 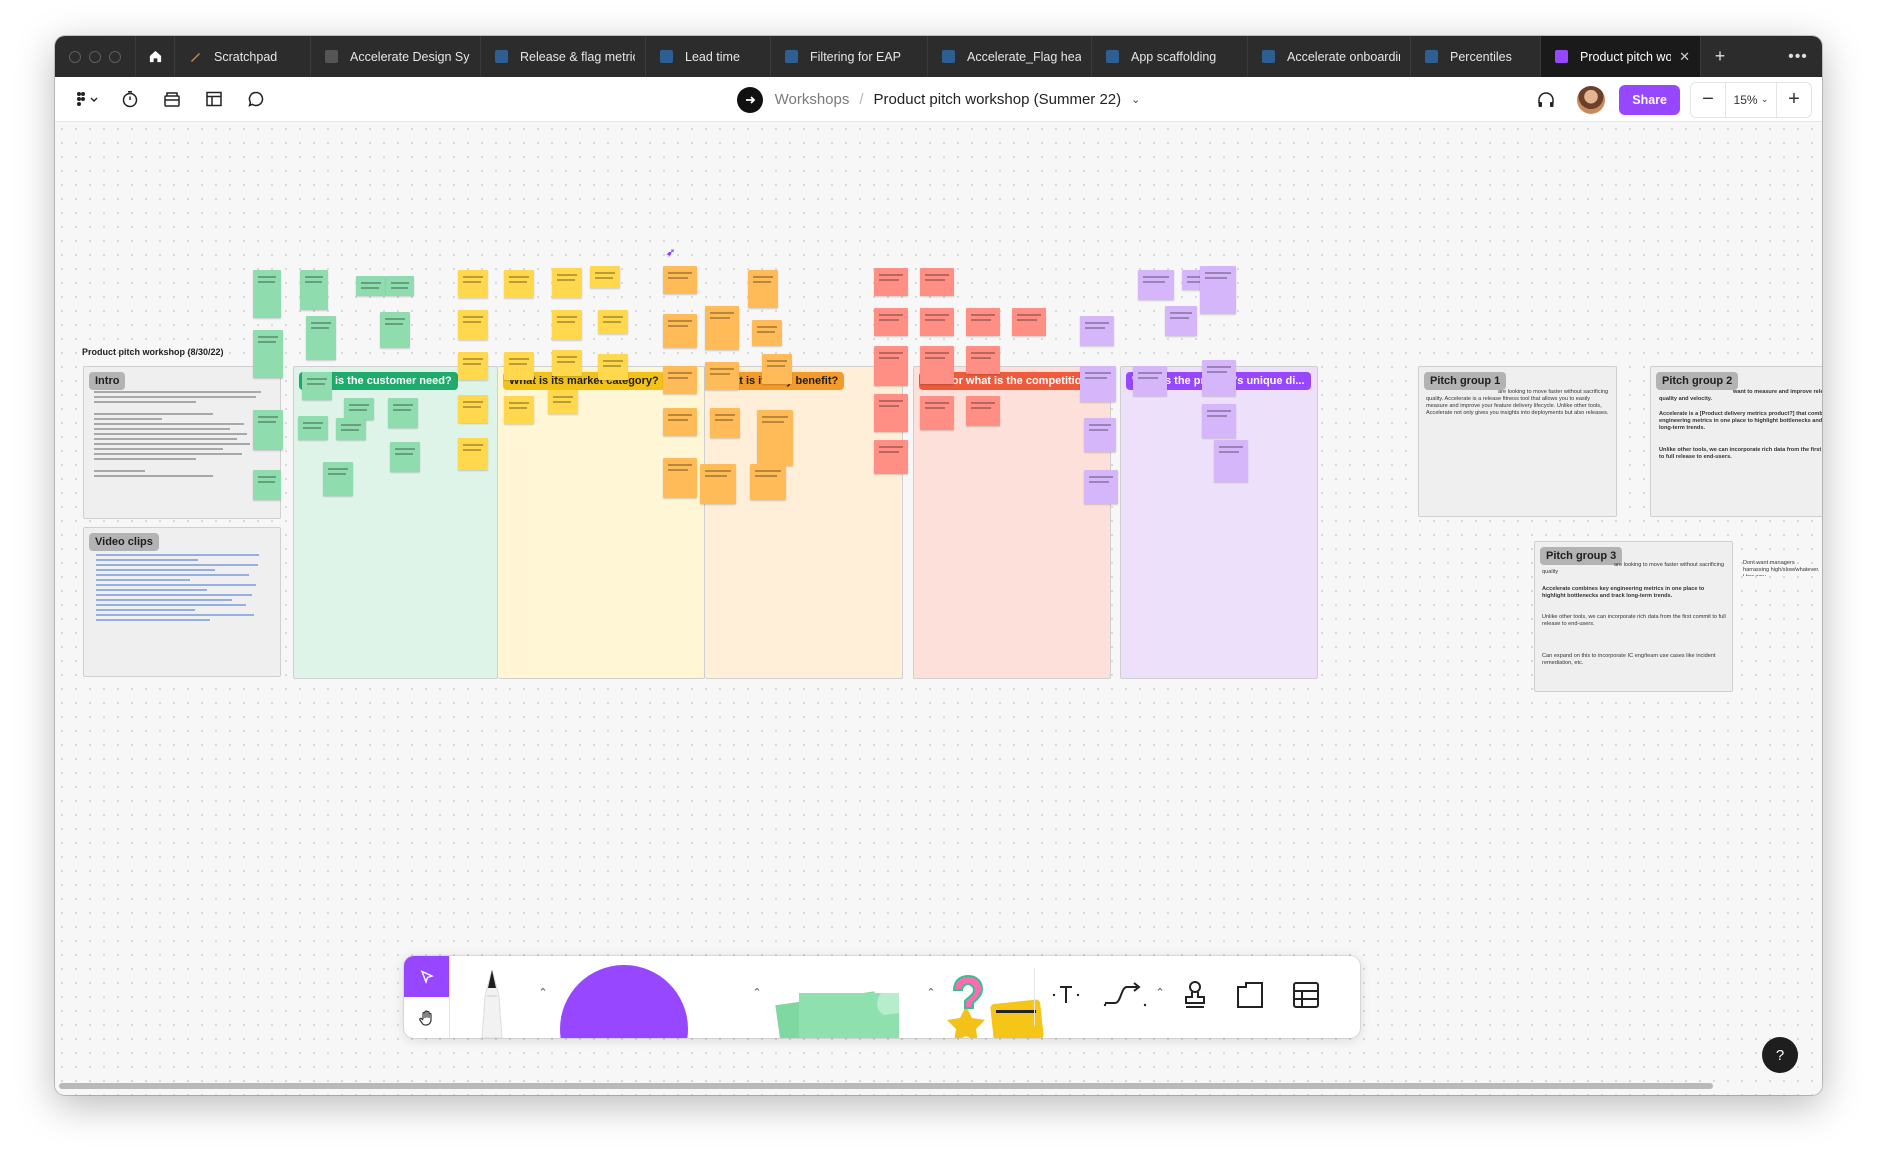 What do you see at coordinates (95, 56) in the screenshot?
I see `minimize-window-button` at bounding box center [95, 56].